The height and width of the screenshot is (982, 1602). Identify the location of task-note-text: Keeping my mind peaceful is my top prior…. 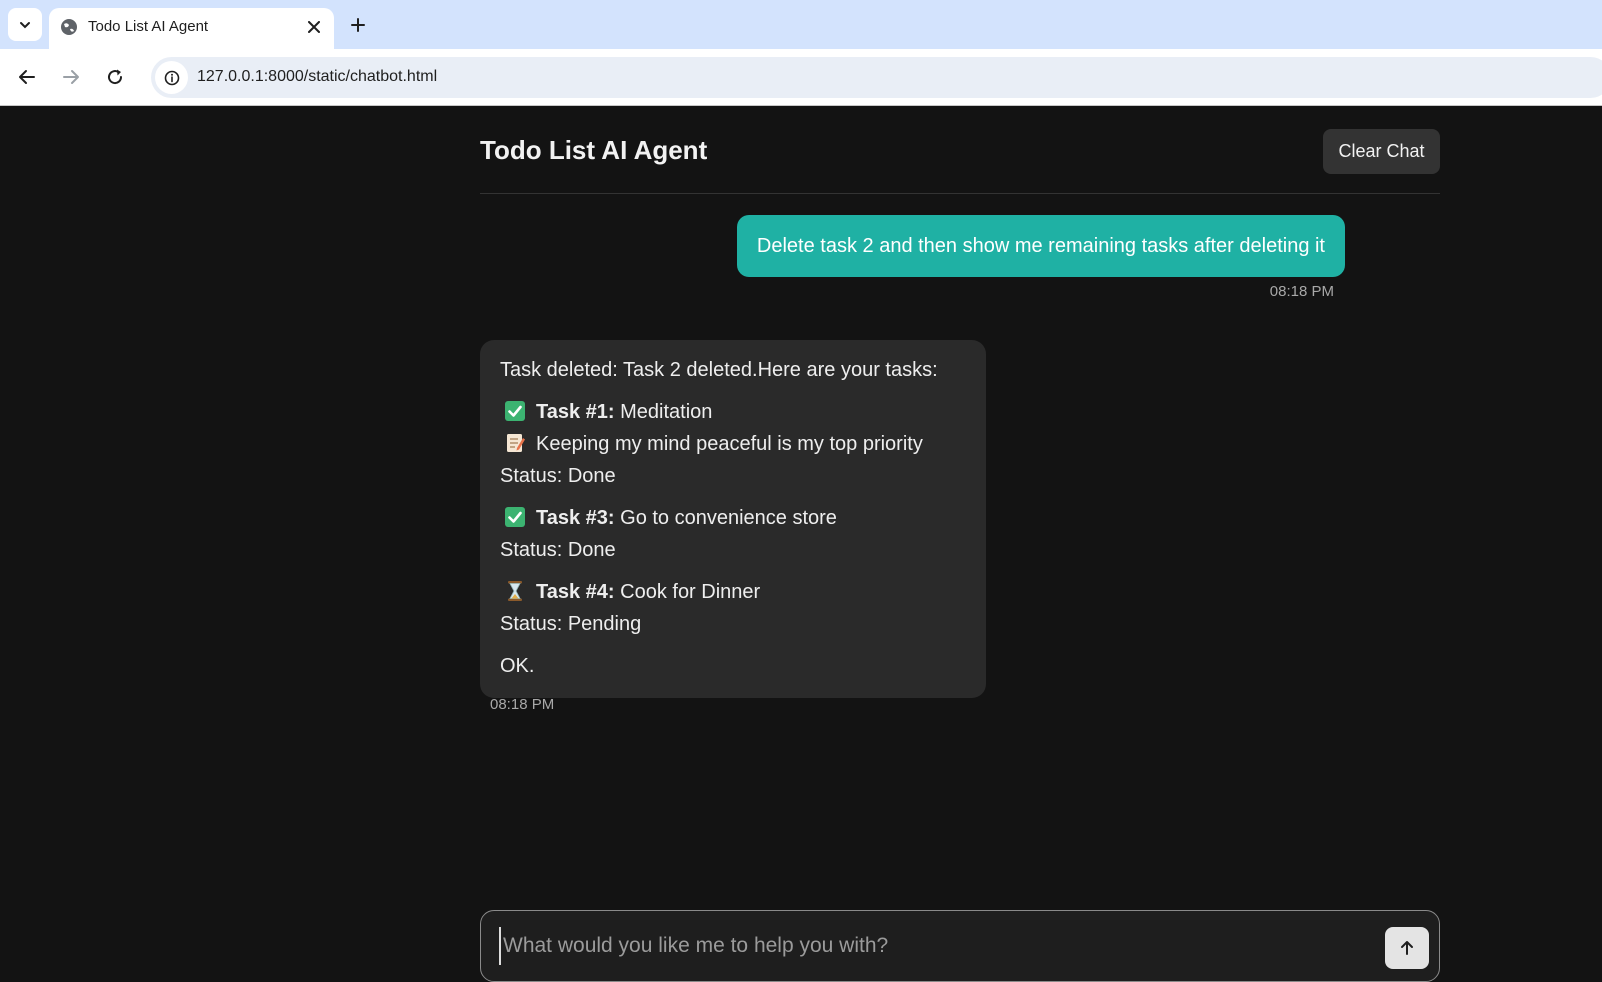
(729, 444).